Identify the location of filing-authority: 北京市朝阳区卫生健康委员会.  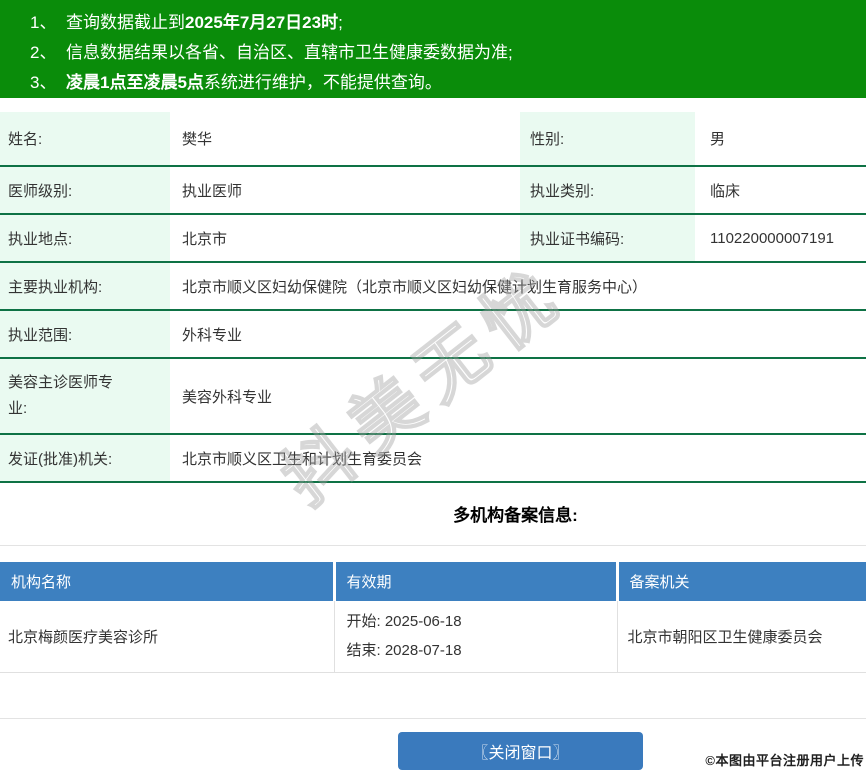
(741, 637).